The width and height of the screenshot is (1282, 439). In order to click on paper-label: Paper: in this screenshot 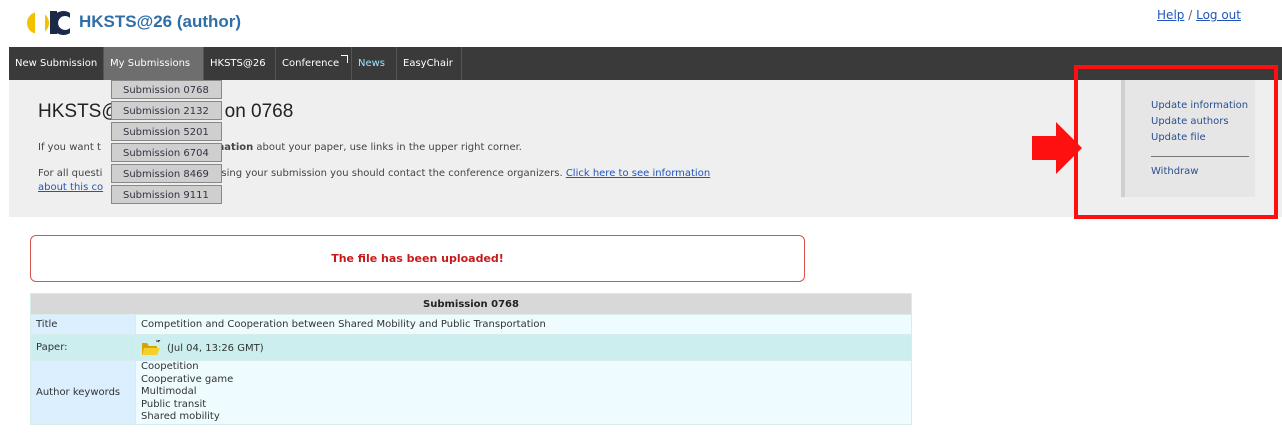, I will do `click(83, 347)`.